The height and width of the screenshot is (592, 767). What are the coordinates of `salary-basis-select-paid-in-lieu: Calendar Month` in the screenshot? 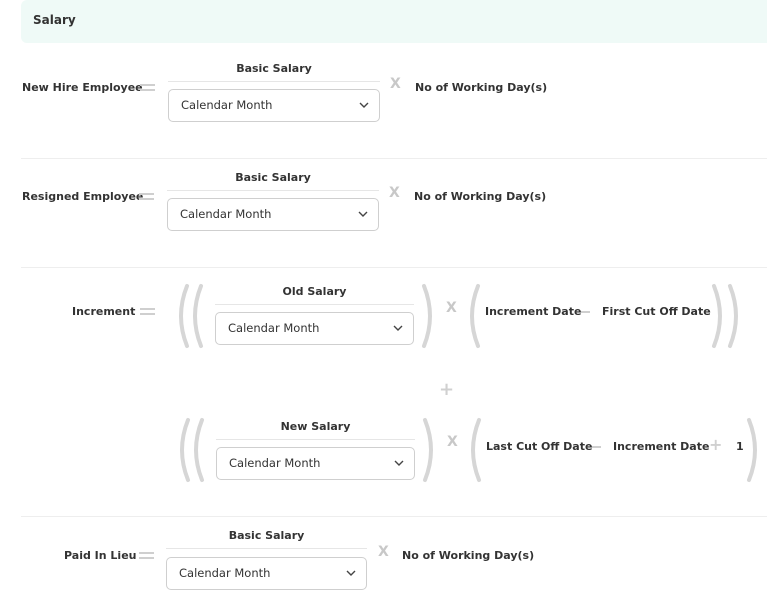 It's located at (266, 573).